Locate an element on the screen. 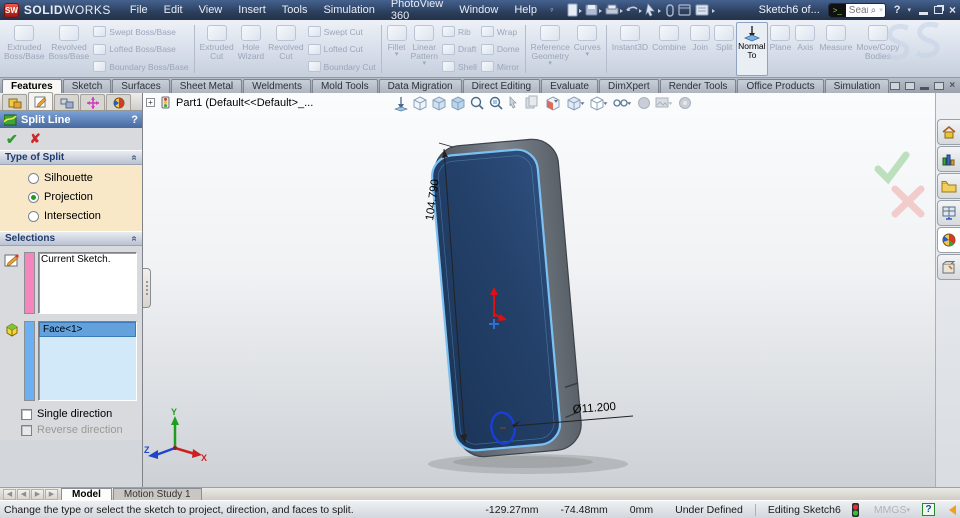  menu-item-edit: Edit is located at coordinates (173, 10).